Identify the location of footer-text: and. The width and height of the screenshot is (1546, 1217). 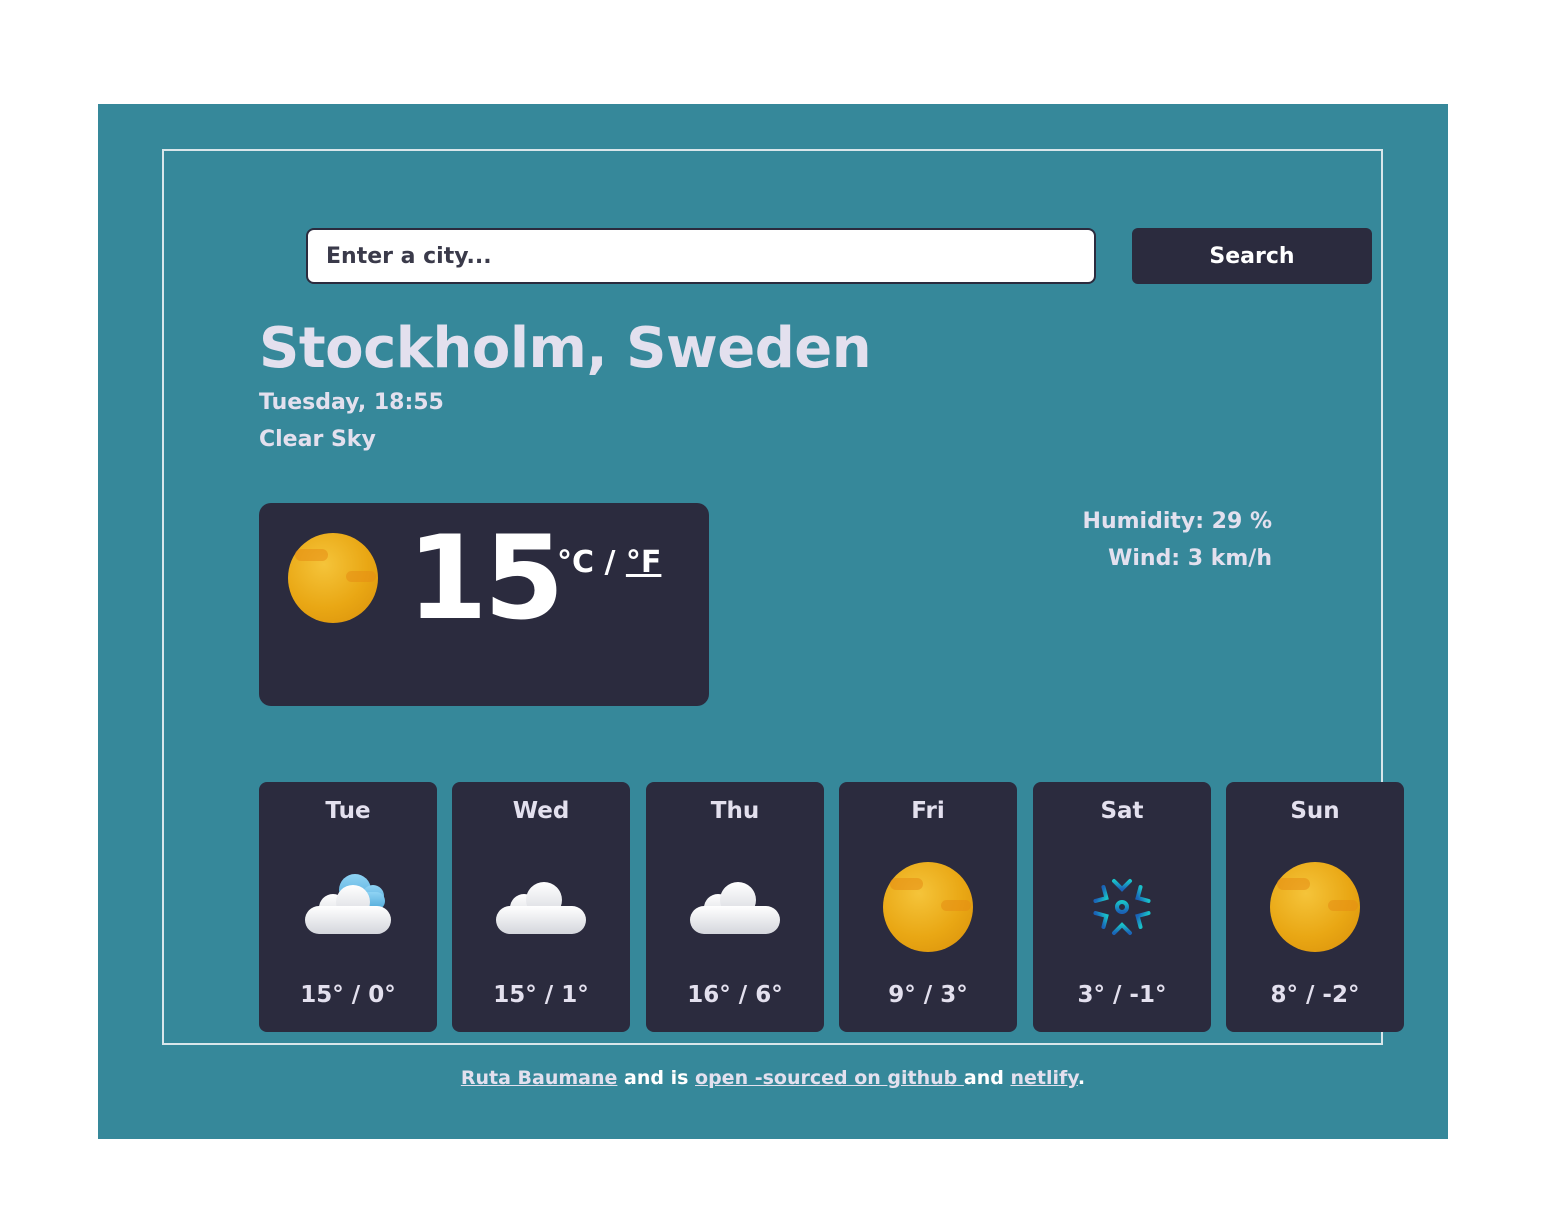
(987, 1078).